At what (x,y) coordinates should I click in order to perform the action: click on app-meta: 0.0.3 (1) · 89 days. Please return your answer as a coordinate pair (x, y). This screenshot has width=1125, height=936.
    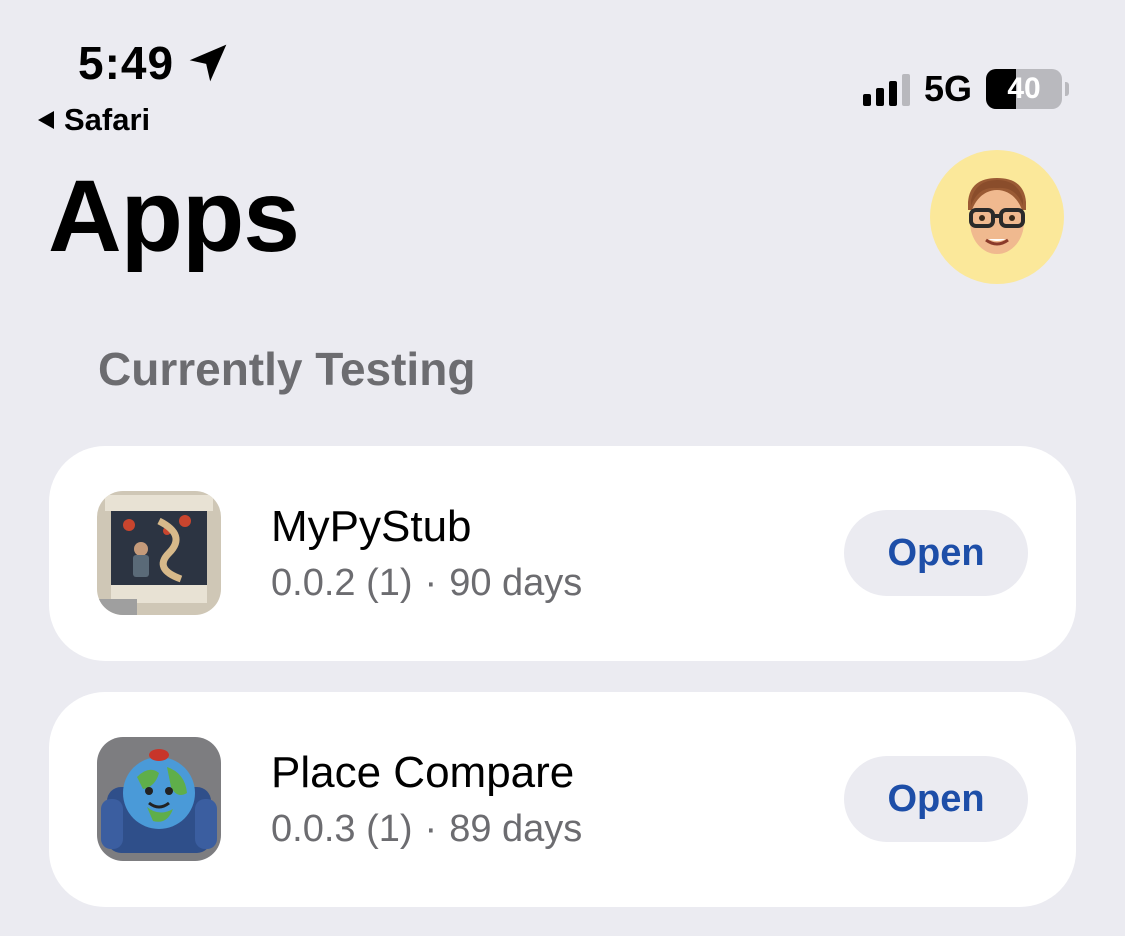
    Looking at the image, I should click on (426, 829).